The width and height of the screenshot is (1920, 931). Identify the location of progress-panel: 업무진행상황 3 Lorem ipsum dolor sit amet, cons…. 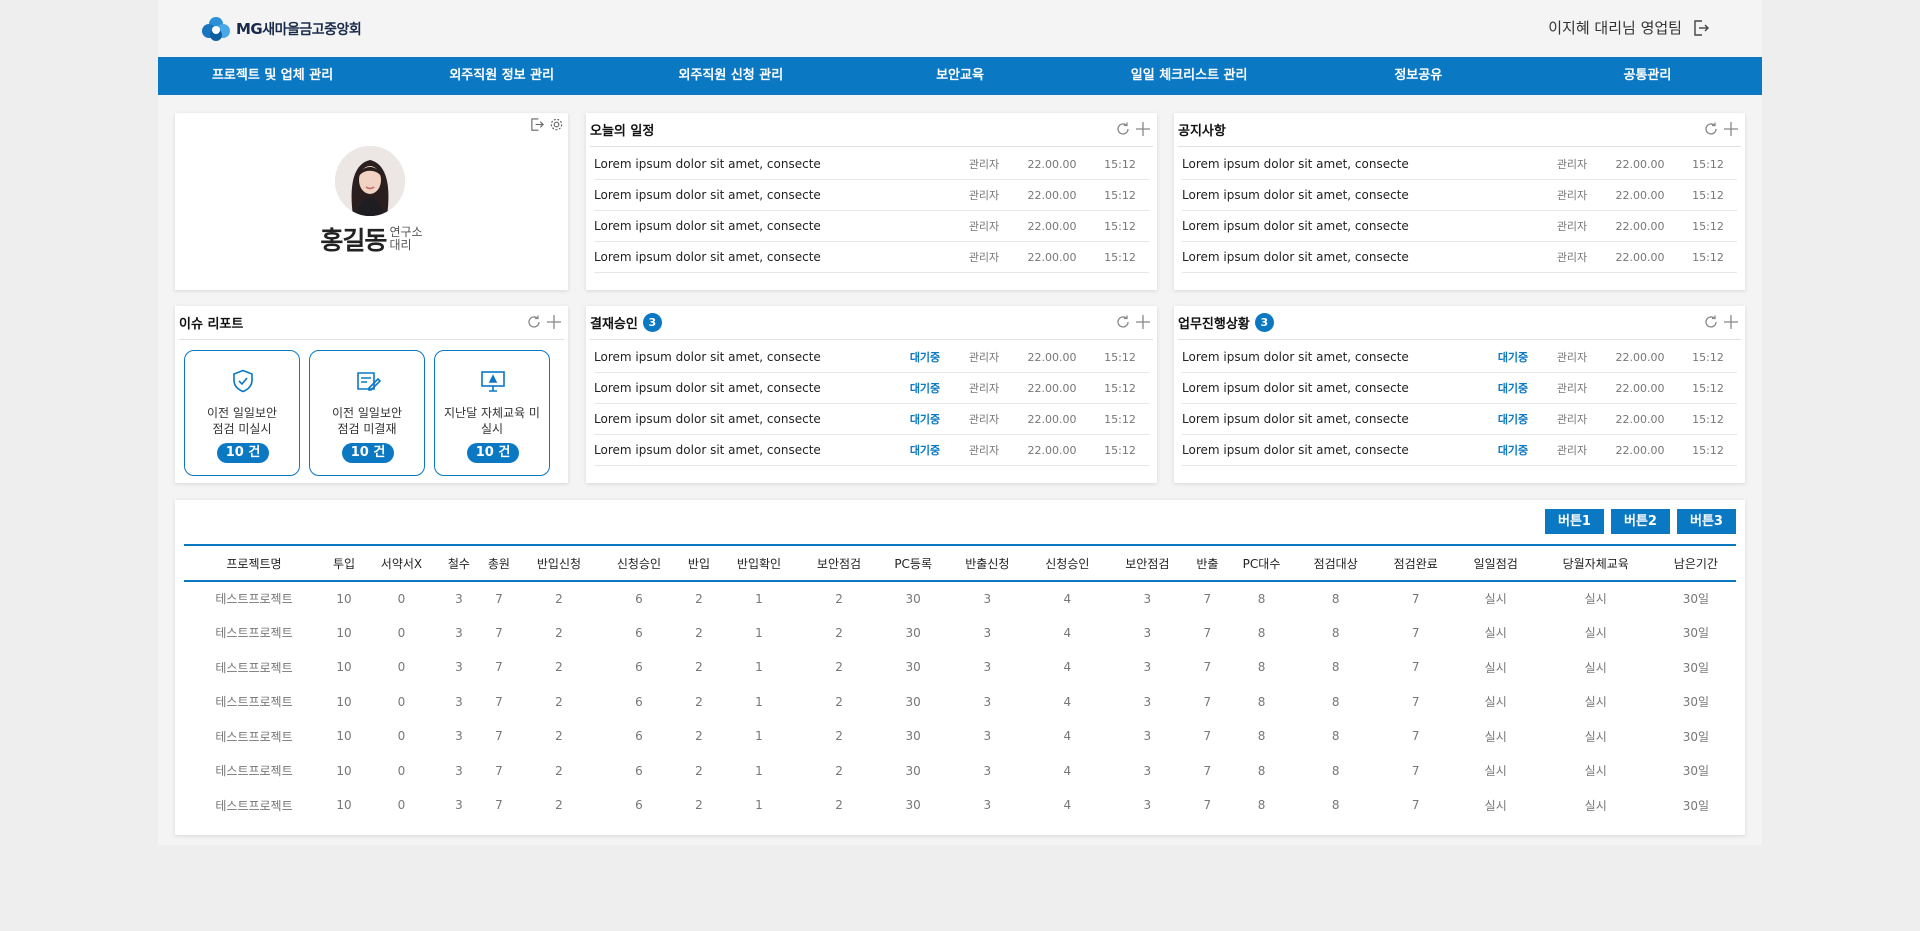
(1459, 394).